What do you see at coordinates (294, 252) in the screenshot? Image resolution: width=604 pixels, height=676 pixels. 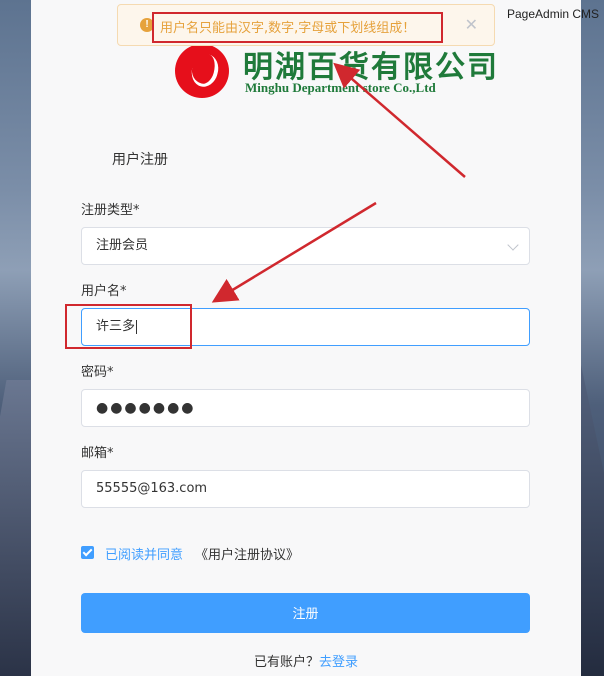 I see `annotation-arrow-to-username` at bounding box center [294, 252].